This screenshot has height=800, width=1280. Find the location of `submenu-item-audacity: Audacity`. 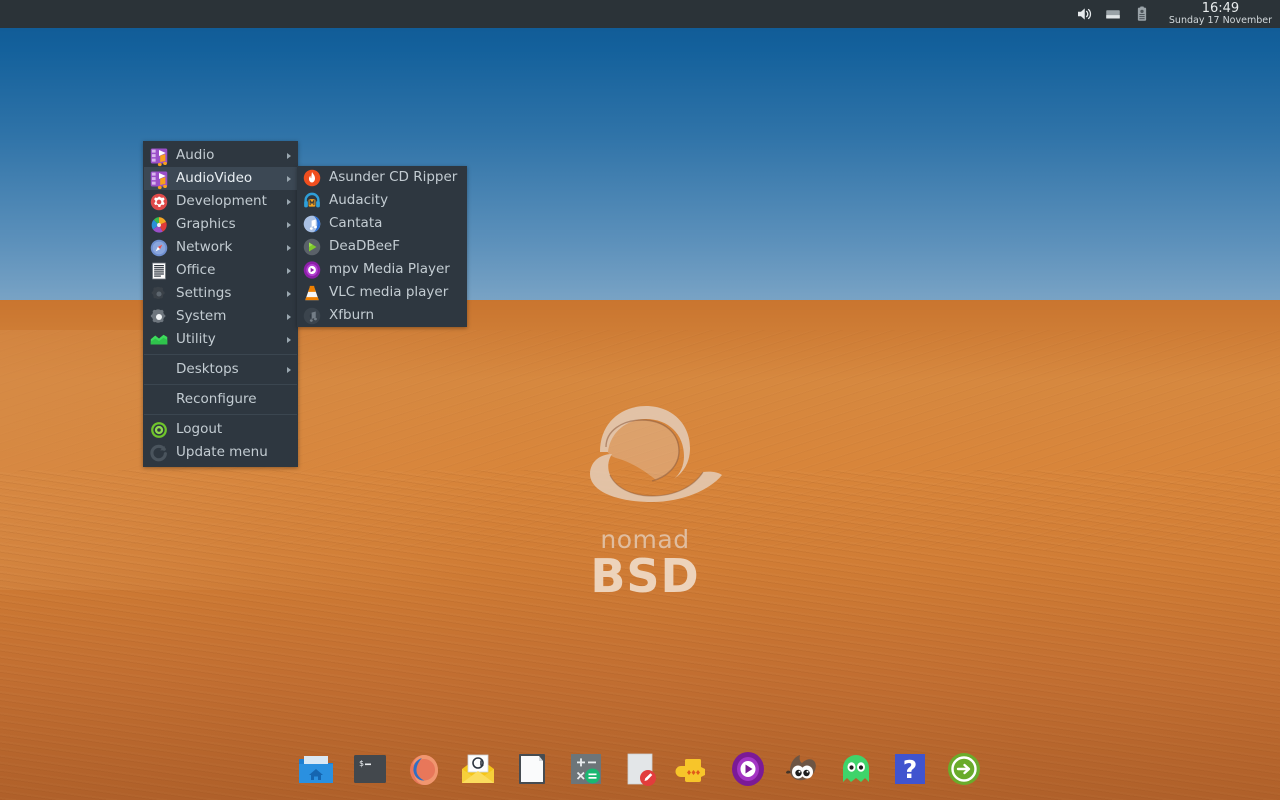

submenu-item-audacity: Audacity is located at coordinates (382, 200).